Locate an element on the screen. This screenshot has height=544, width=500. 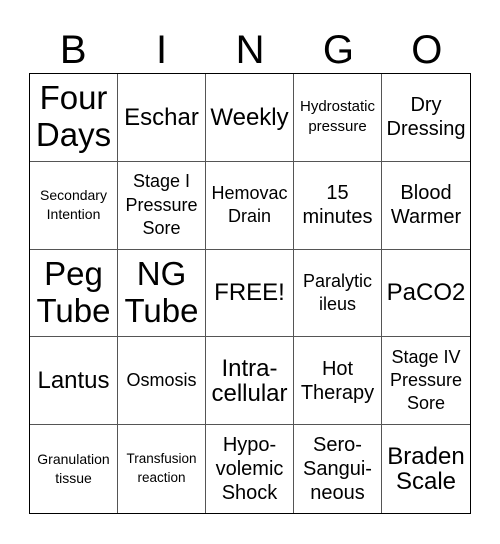
cell-text: Osmosis is located at coordinates (161, 380).